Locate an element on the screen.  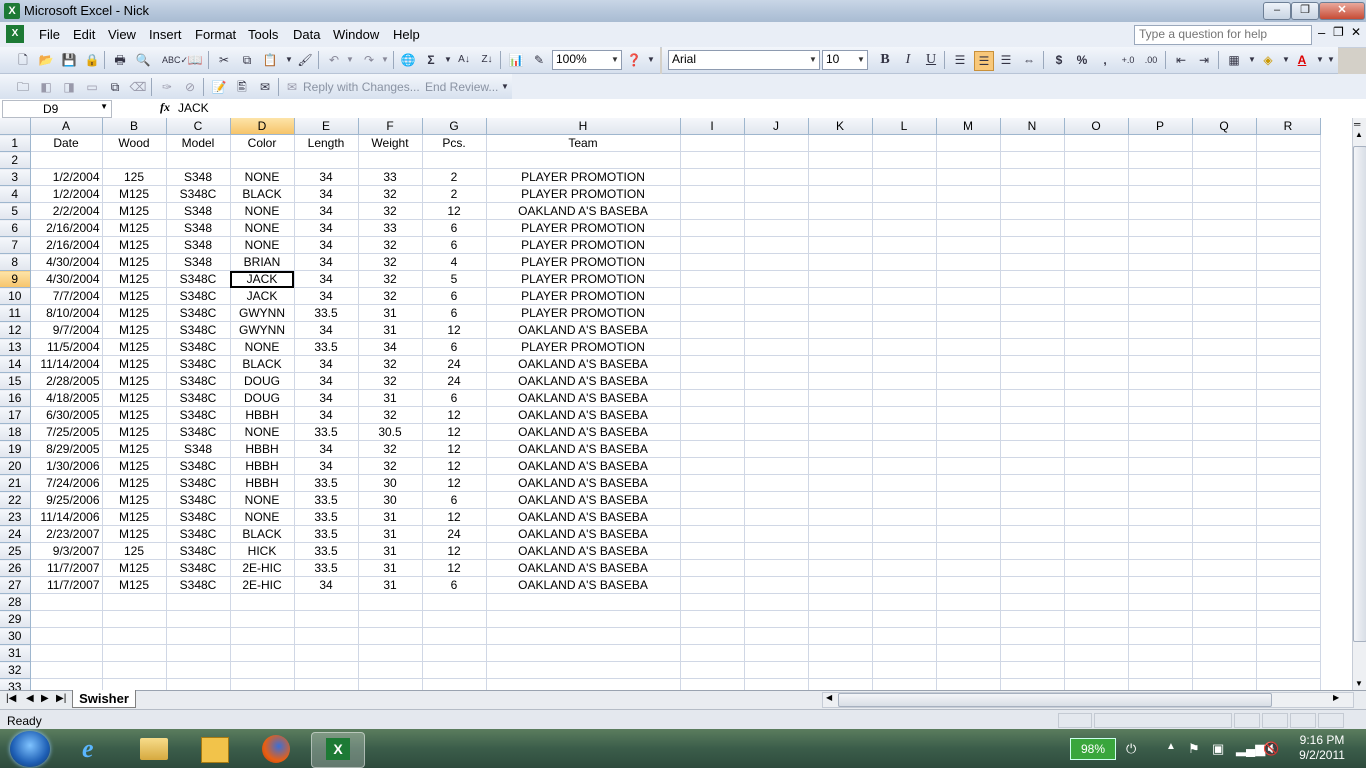
cell-d9: JACK is located at coordinates (262, 279).